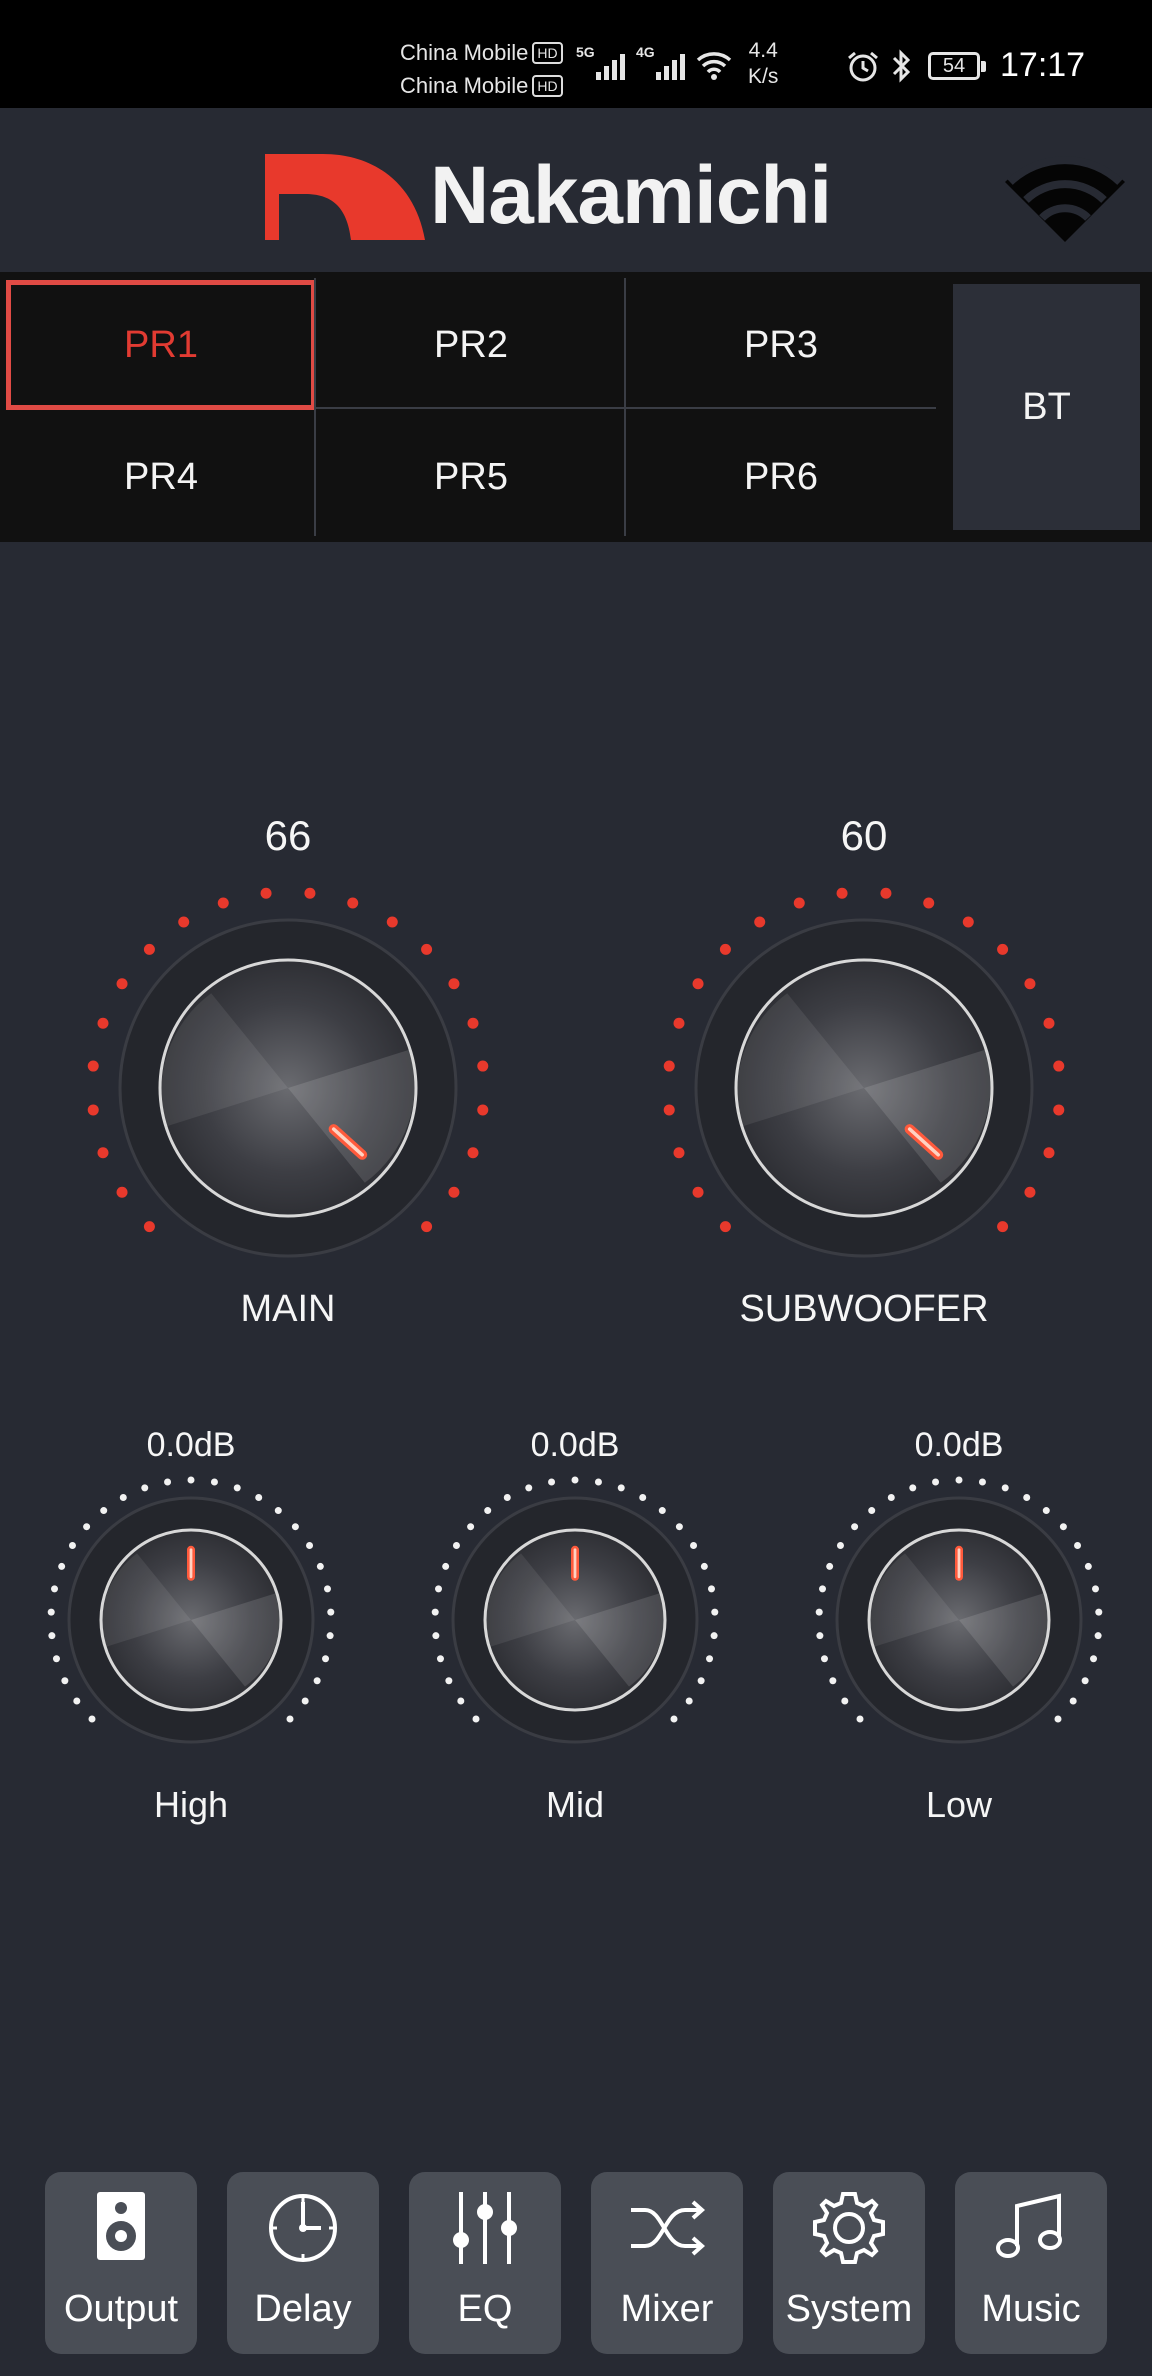  I want to click on nav-delay-button: Delay, so click(303, 2263).